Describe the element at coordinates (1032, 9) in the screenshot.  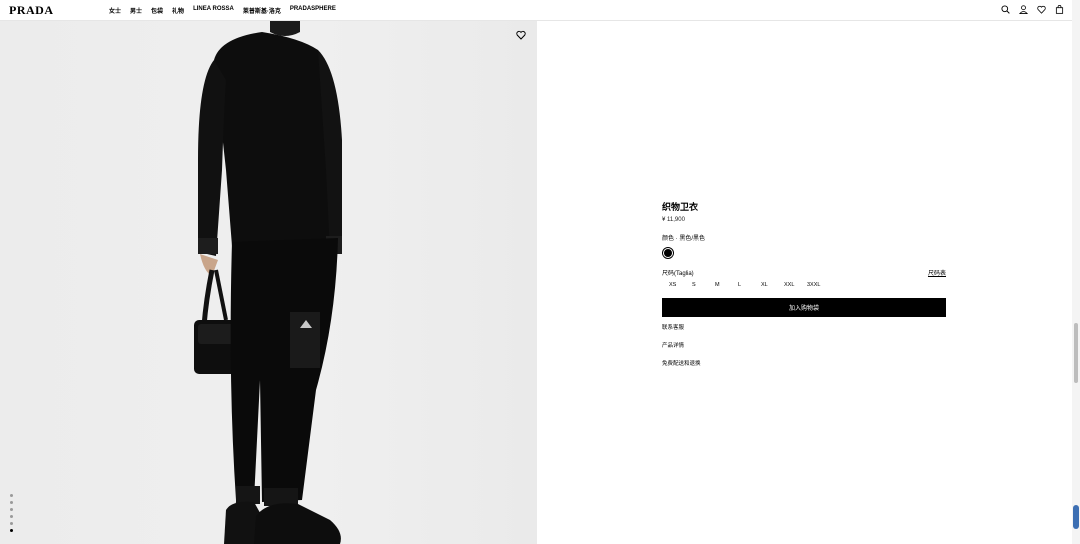
I see `header-icons` at that location.